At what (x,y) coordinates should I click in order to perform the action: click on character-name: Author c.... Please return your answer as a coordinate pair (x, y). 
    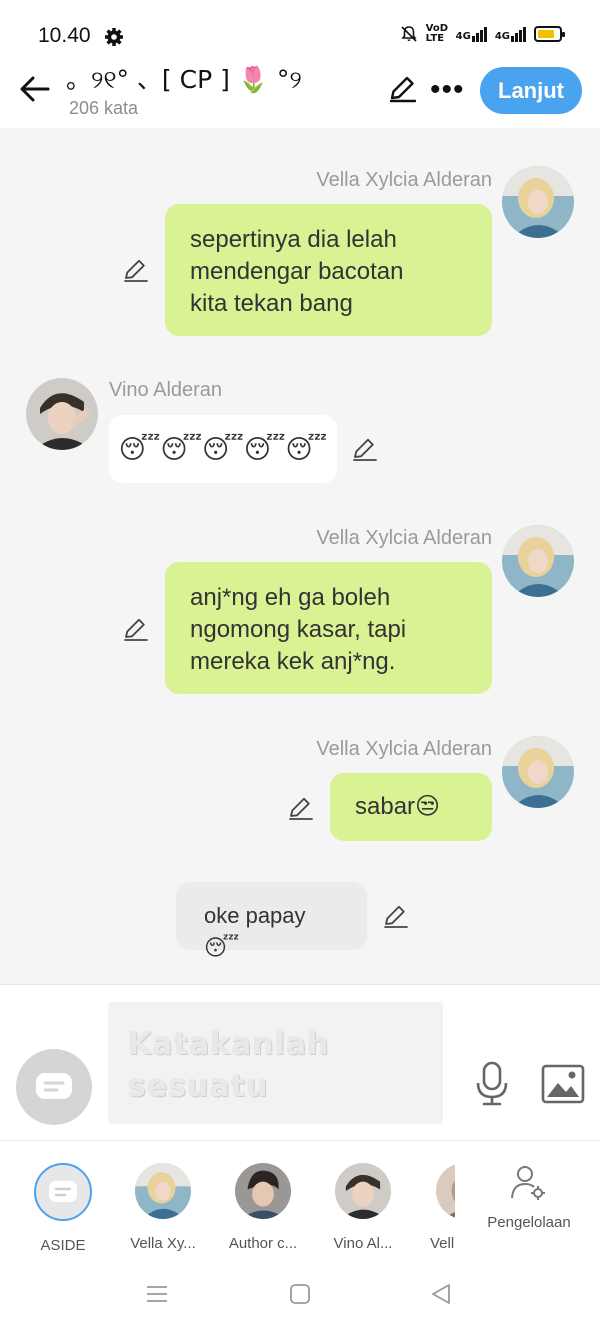
    Looking at the image, I should click on (263, 1243).